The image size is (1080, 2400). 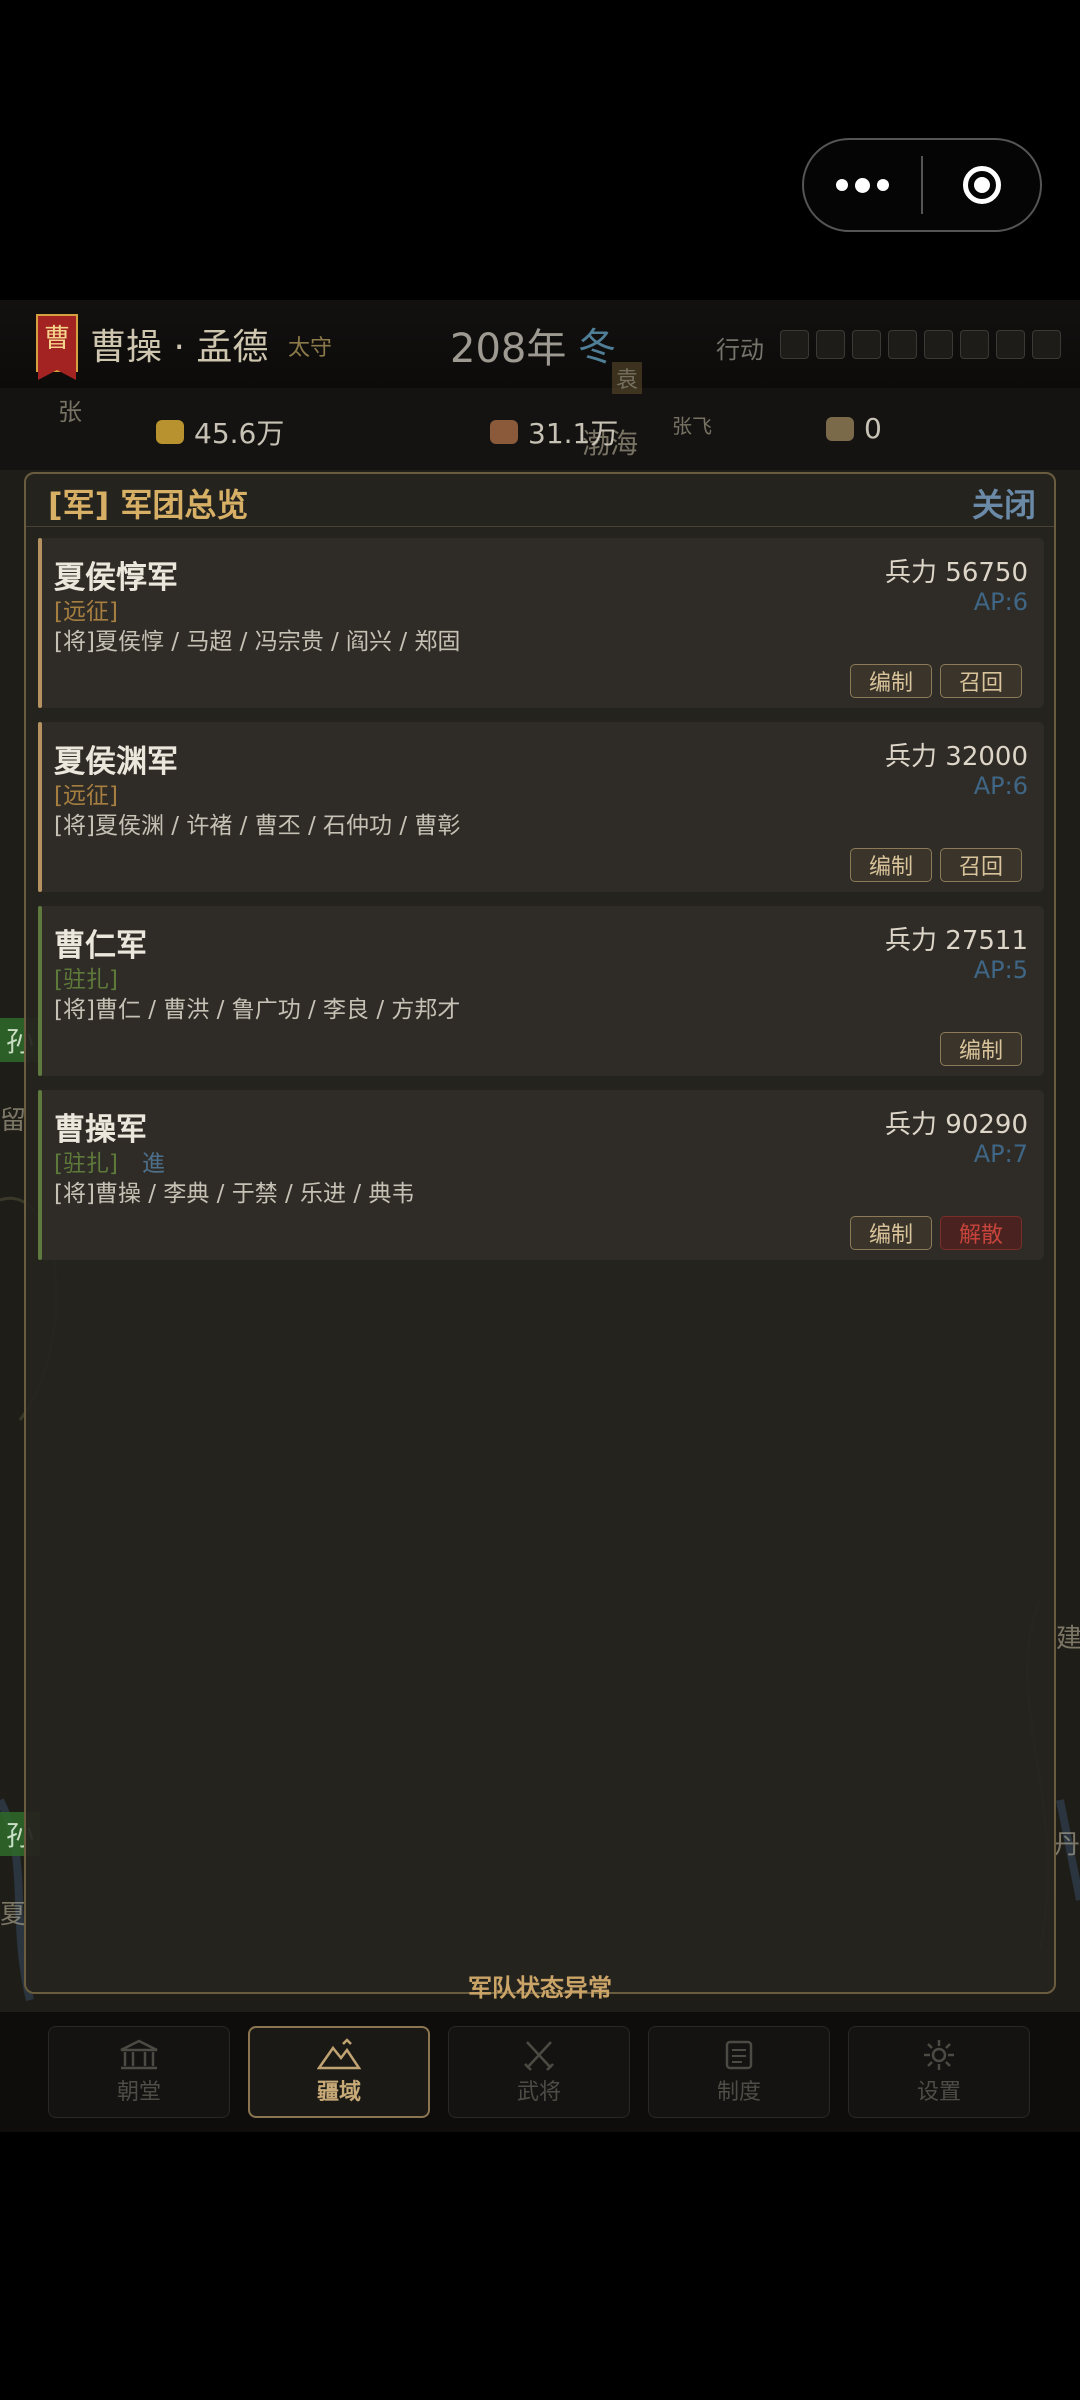 What do you see at coordinates (956, 757) in the screenshot?
I see `army-troops: 兵力 32000` at bounding box center [956, 757].